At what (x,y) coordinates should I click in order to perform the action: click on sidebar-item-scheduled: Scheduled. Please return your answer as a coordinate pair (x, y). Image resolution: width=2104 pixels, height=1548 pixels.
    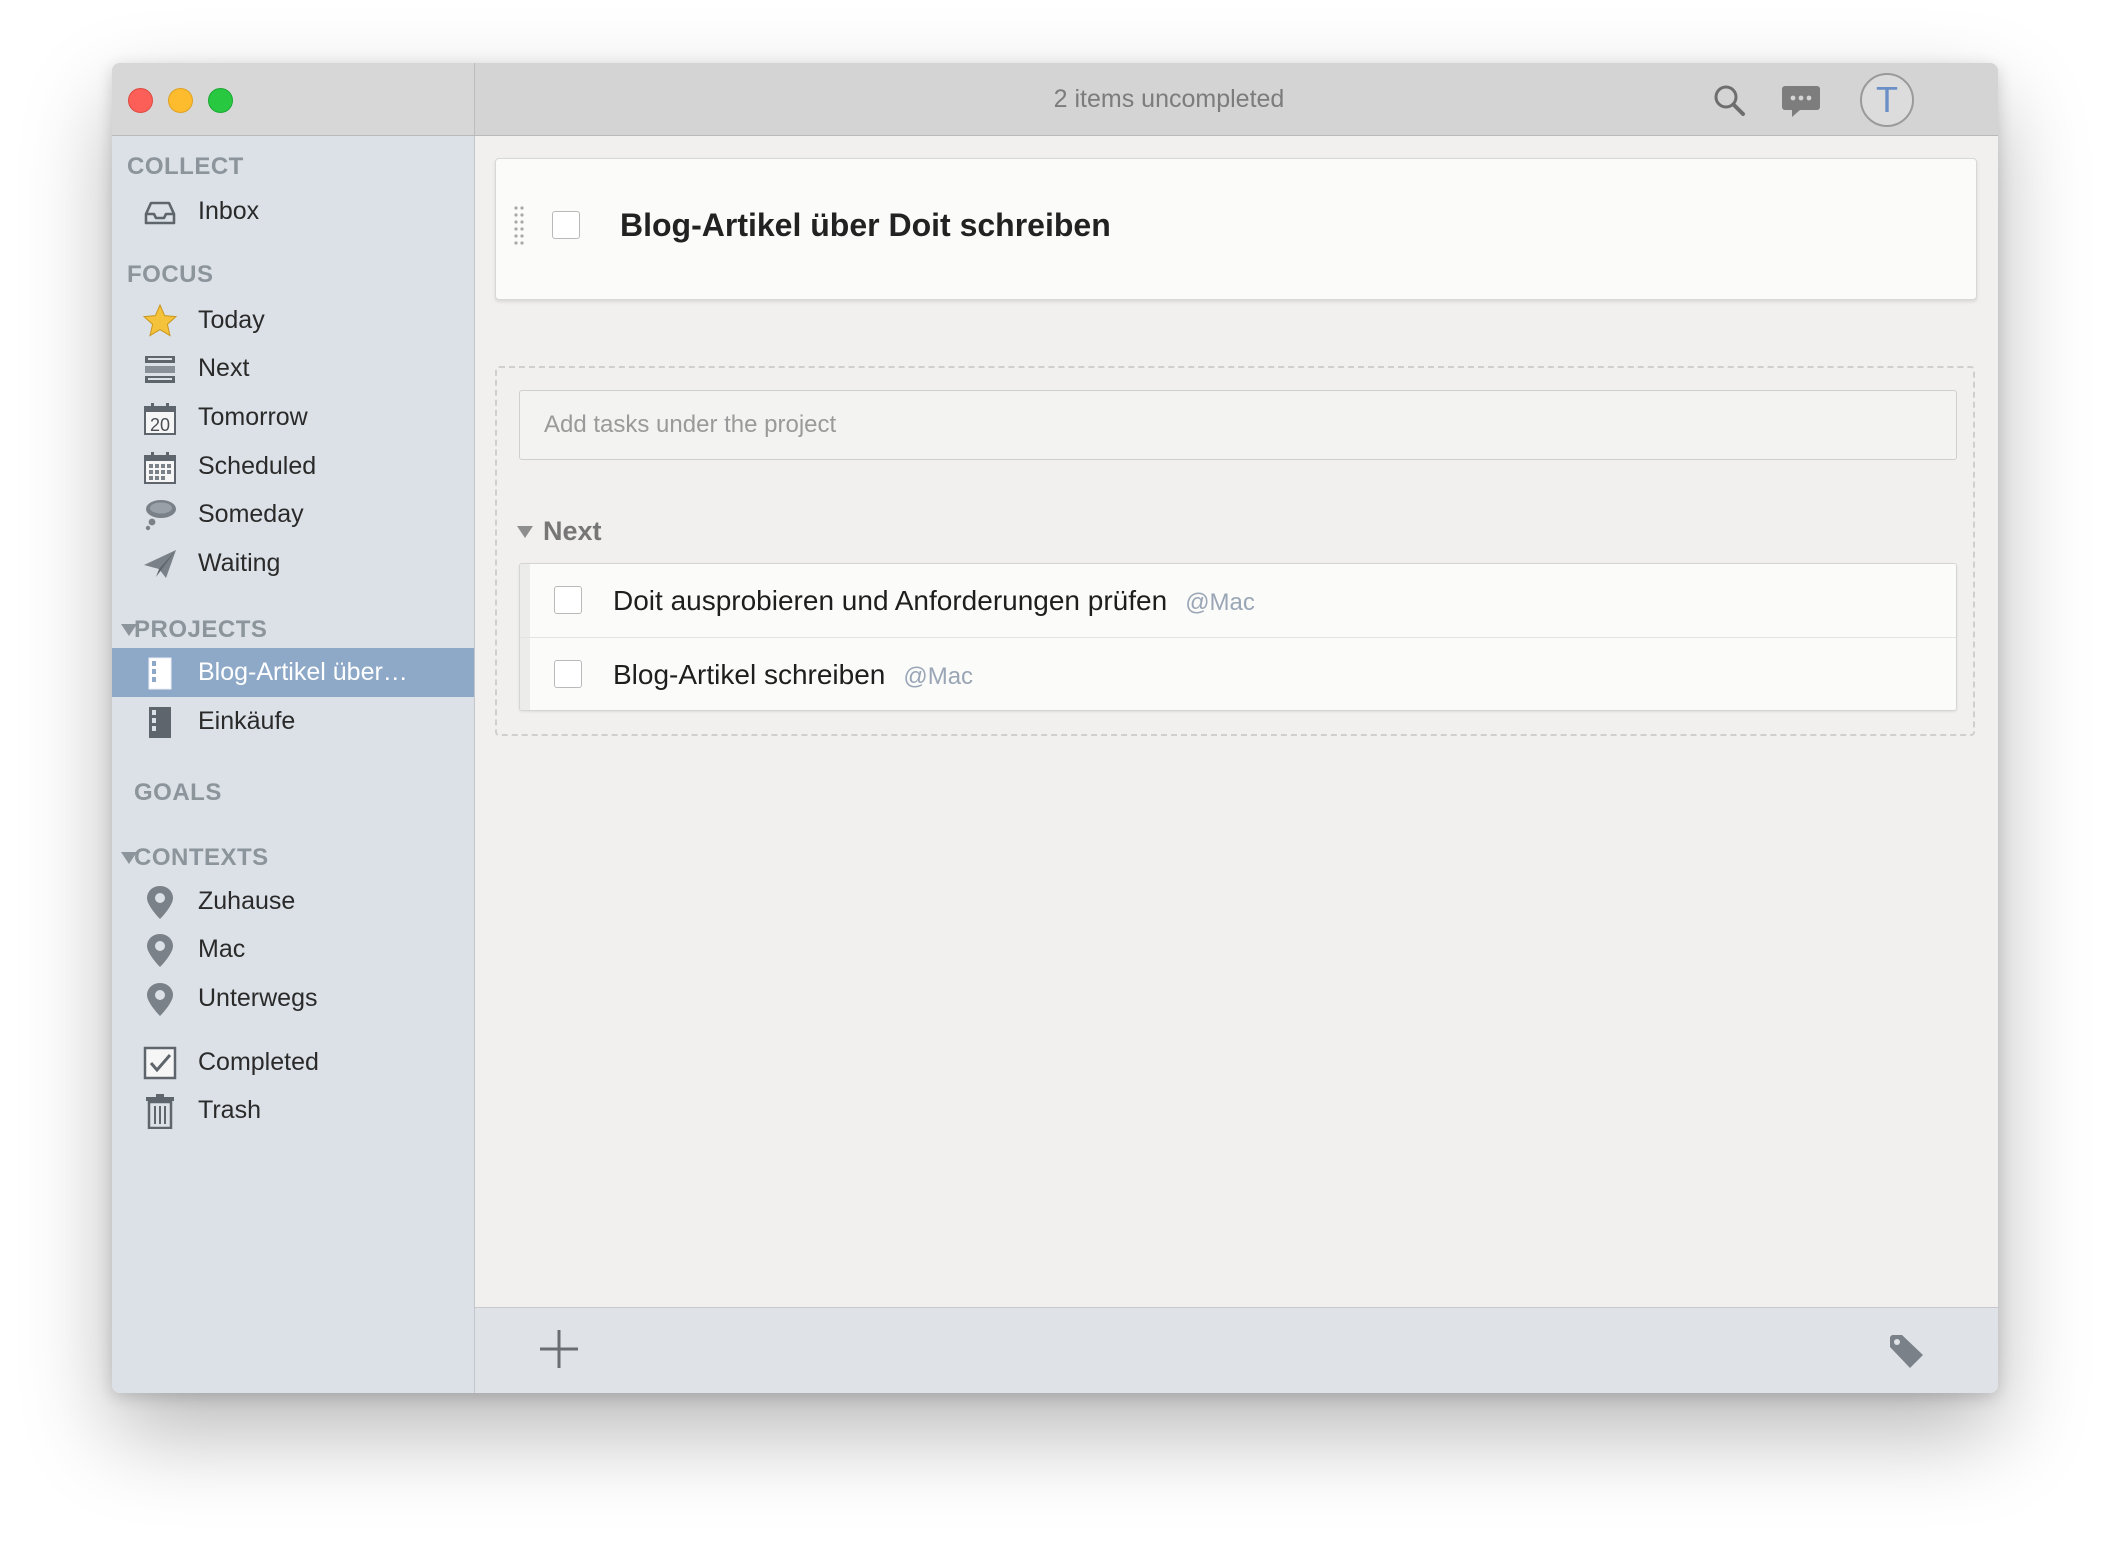
    Looking at the image, I should click on (293, 466).